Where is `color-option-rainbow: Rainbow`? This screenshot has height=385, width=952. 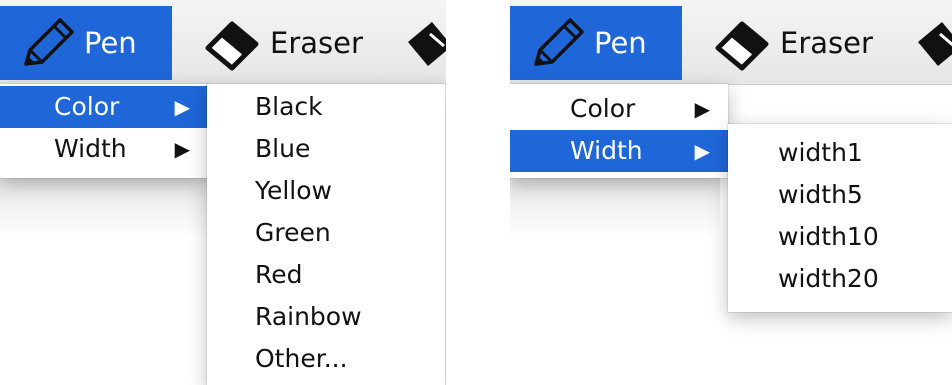 color-option-rainbow: Rainbow is located at coordinates (326, 317).